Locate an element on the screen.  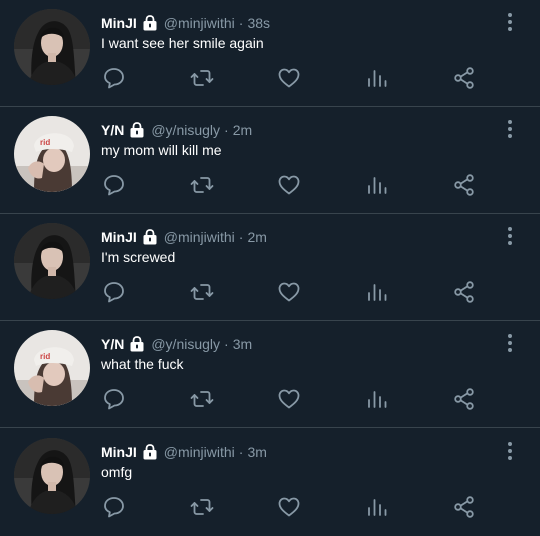
tweet-header: MinJI @minjiwithi · 38s is located at coordinates (185, 23).